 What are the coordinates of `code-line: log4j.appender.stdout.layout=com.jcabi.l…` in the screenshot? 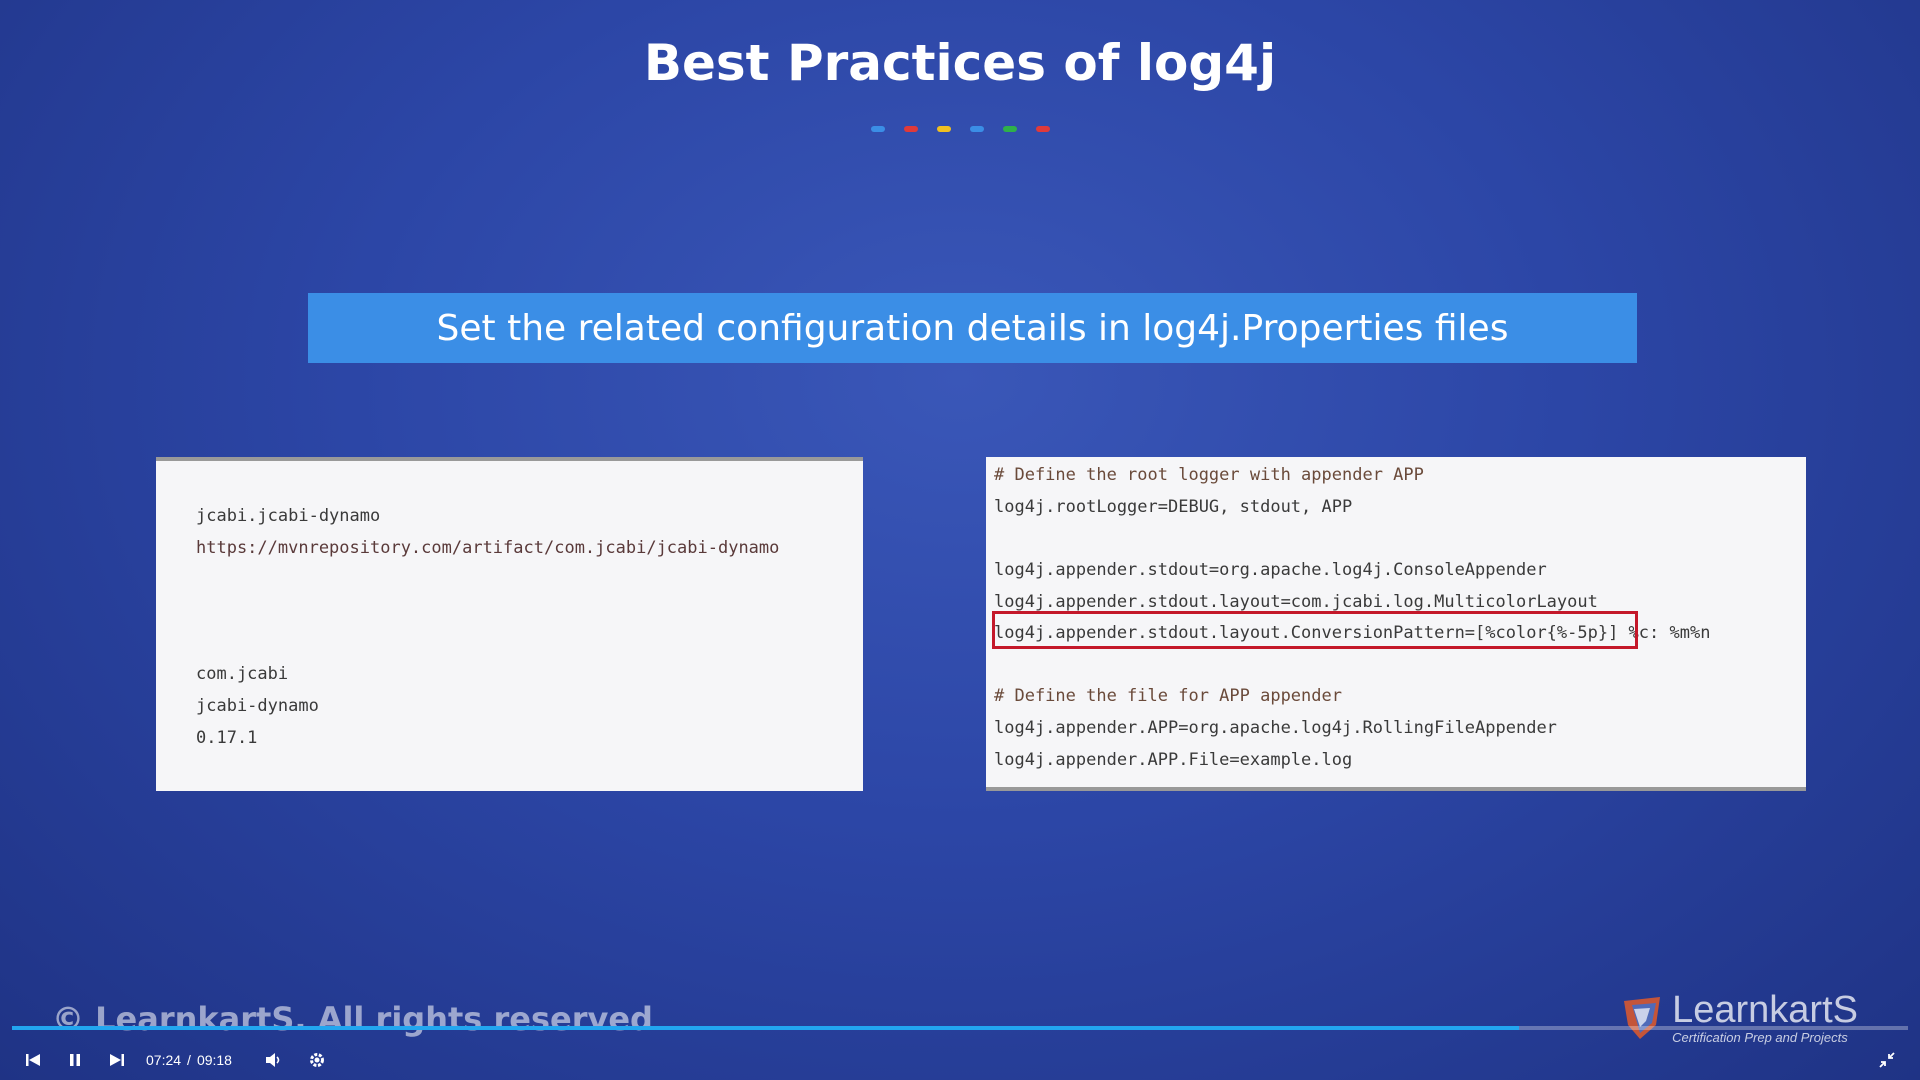 It's located at (1296, 602).